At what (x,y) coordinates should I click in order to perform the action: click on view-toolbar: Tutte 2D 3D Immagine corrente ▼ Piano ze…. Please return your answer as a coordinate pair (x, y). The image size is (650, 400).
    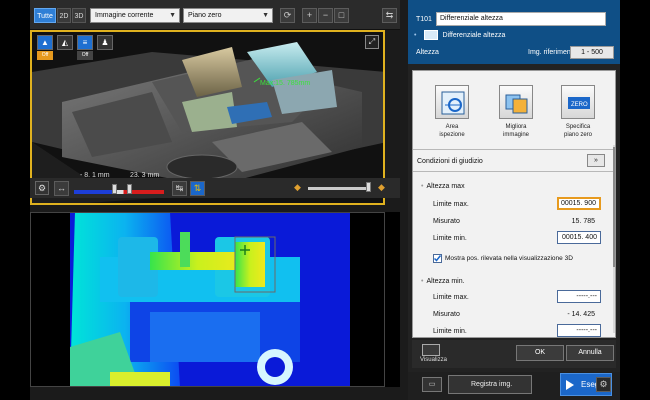
    Looking at the image, I should click on (215, 15).